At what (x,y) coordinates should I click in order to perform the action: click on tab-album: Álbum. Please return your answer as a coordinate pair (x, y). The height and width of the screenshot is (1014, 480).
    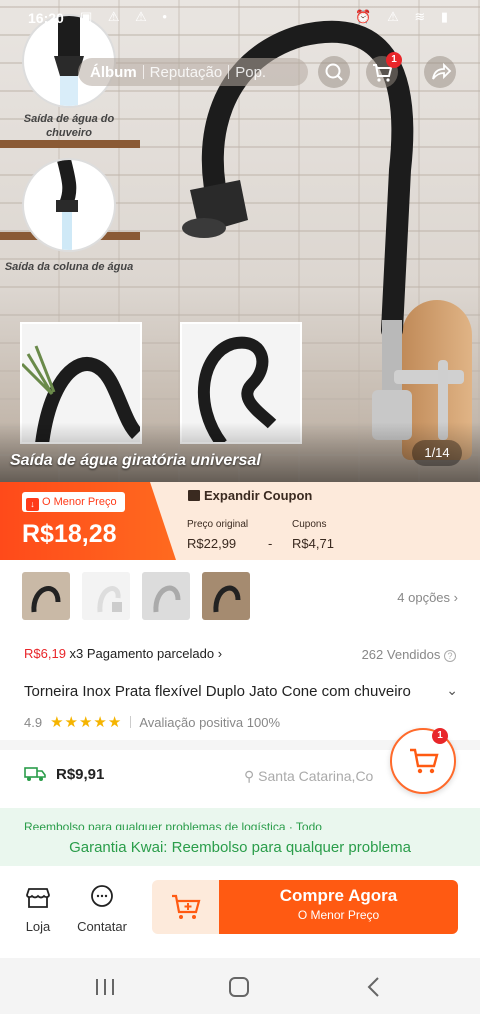
    Looking at the image, I should click on (113, 72).